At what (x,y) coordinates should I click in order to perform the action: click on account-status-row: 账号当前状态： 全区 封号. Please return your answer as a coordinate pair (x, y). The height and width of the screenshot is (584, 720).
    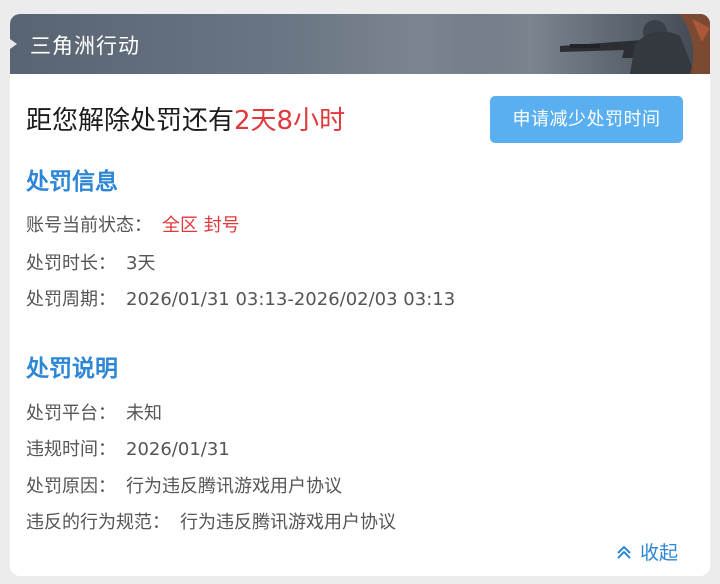
    Looking at the image, I should click on (133, 224).